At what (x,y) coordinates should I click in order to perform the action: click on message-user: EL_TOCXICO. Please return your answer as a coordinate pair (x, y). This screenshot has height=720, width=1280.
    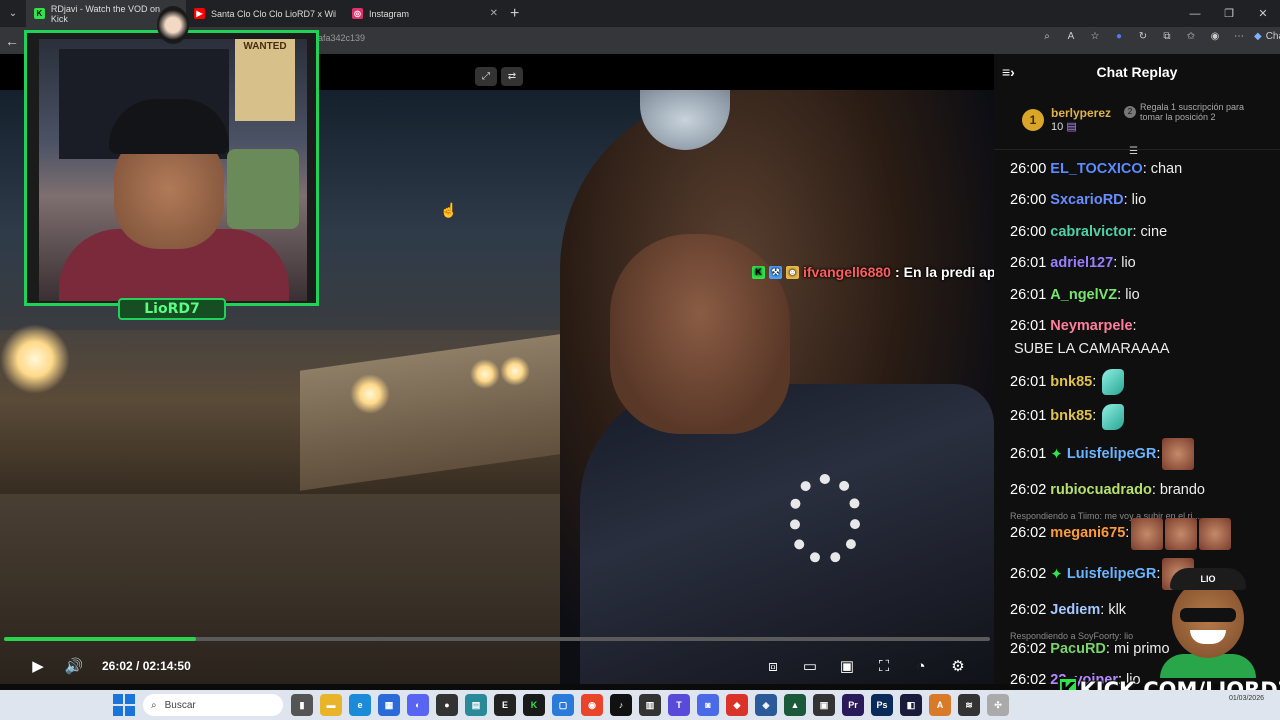
    Looking at the image, I should click on (1096, 169).